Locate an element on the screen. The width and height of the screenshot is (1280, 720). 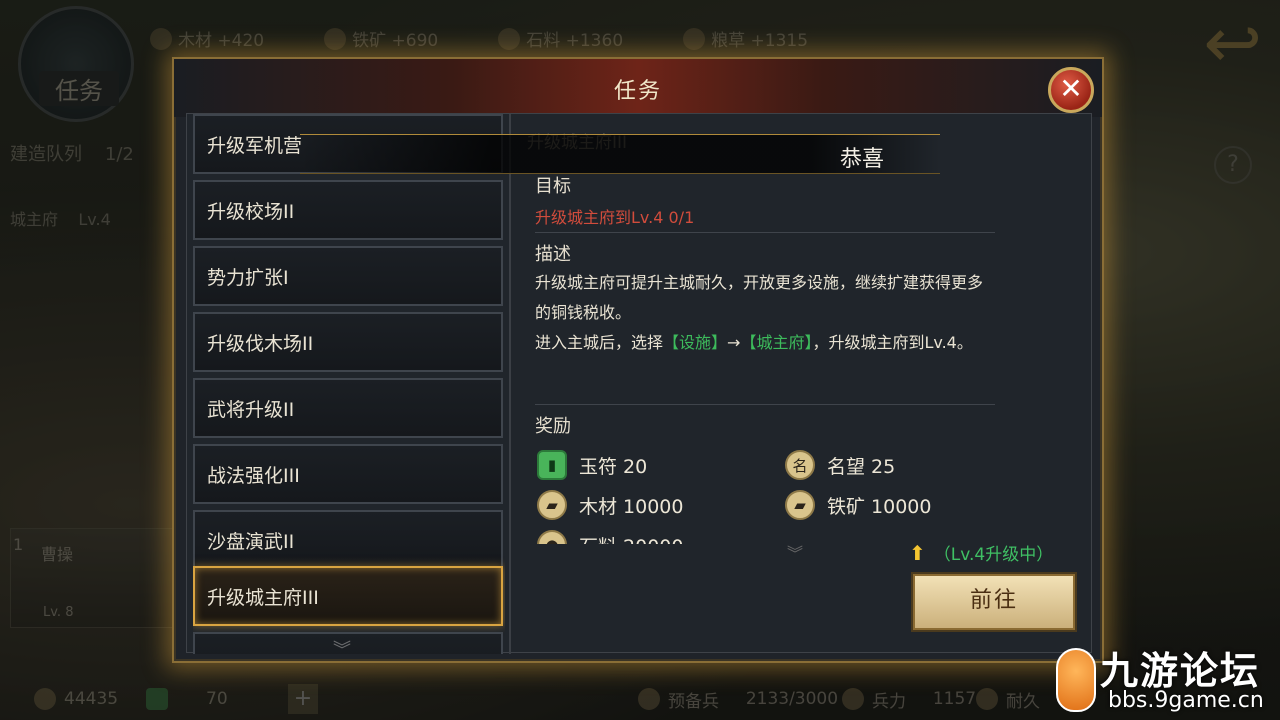
objective-text: 升级城主府到Lv.4 0/1 is located at coordinates (615, 217).